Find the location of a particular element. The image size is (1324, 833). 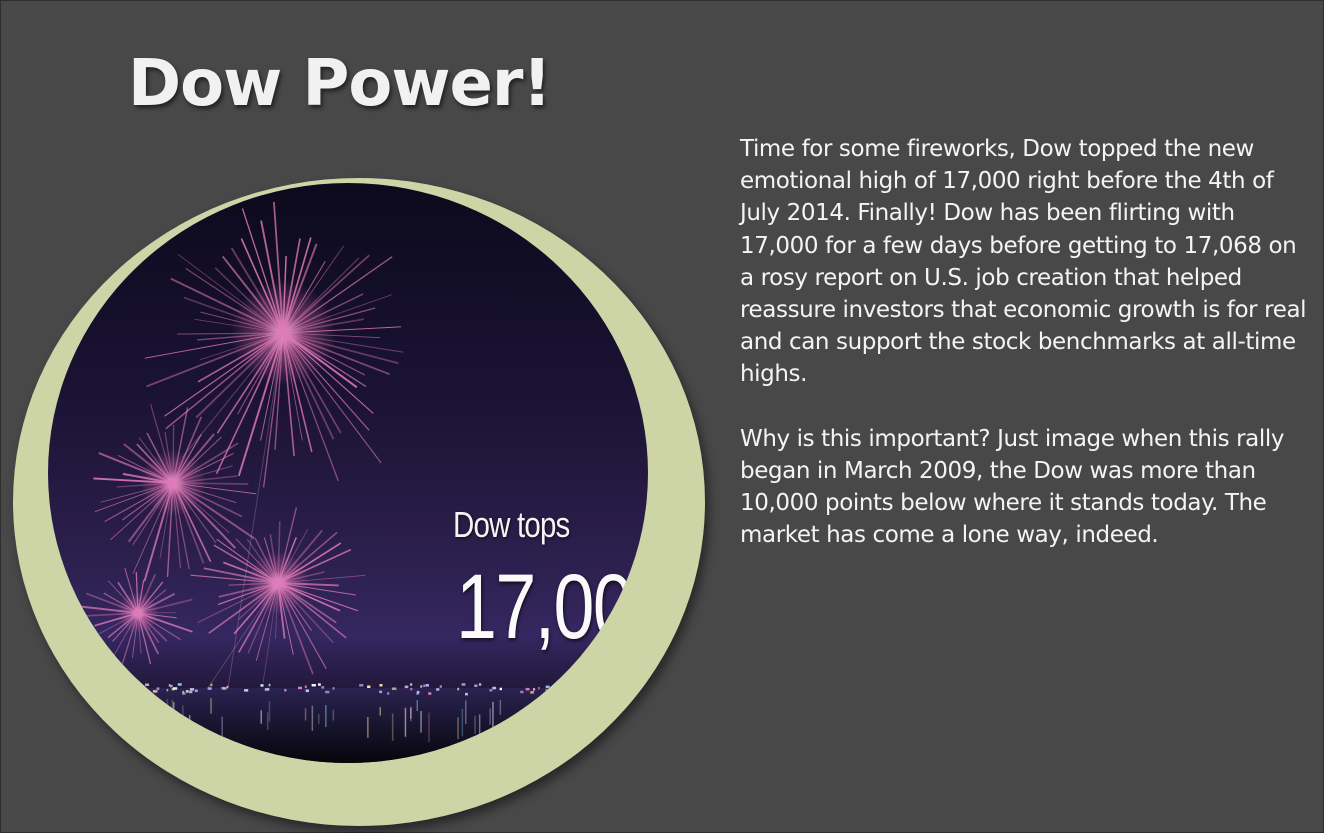

firework-streak is located at coordinates (173, 454).